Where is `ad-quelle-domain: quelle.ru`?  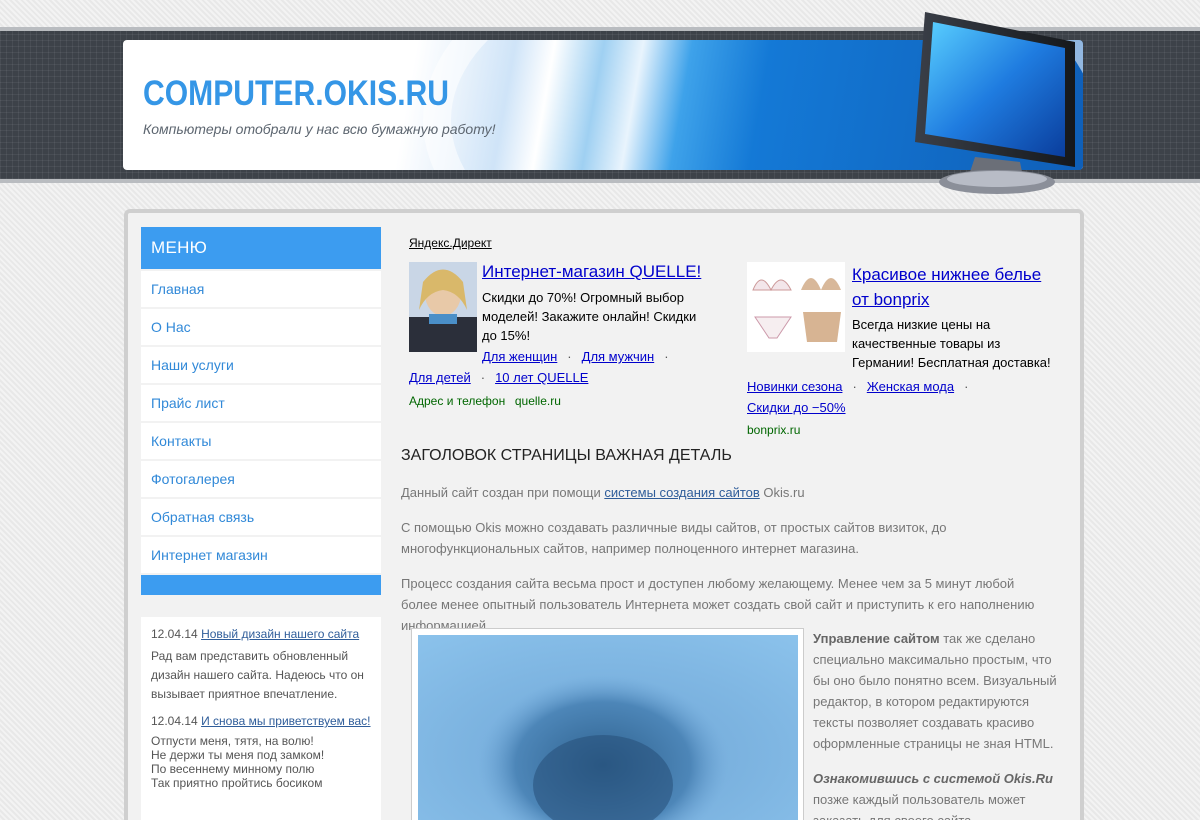
ad-quelle-domain: quelle.ru is located at coordinates (538, 401).